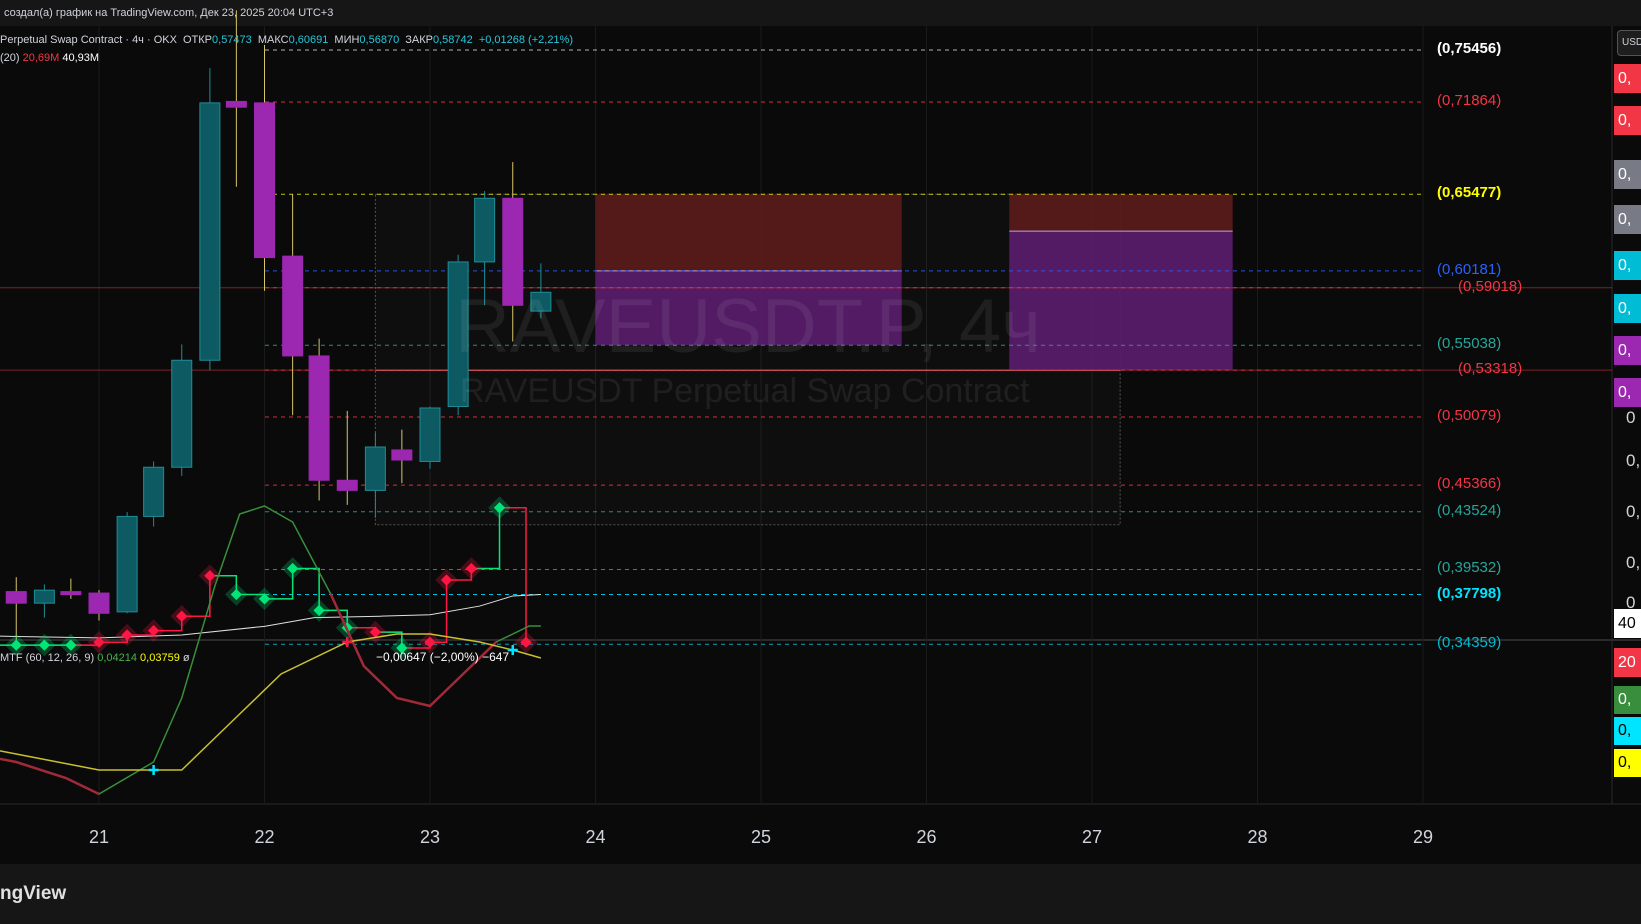  What do you see at coordinates (595, 837) in the screenshot?
I see `time-axis-label: 24` at bounding box center [595, 837].